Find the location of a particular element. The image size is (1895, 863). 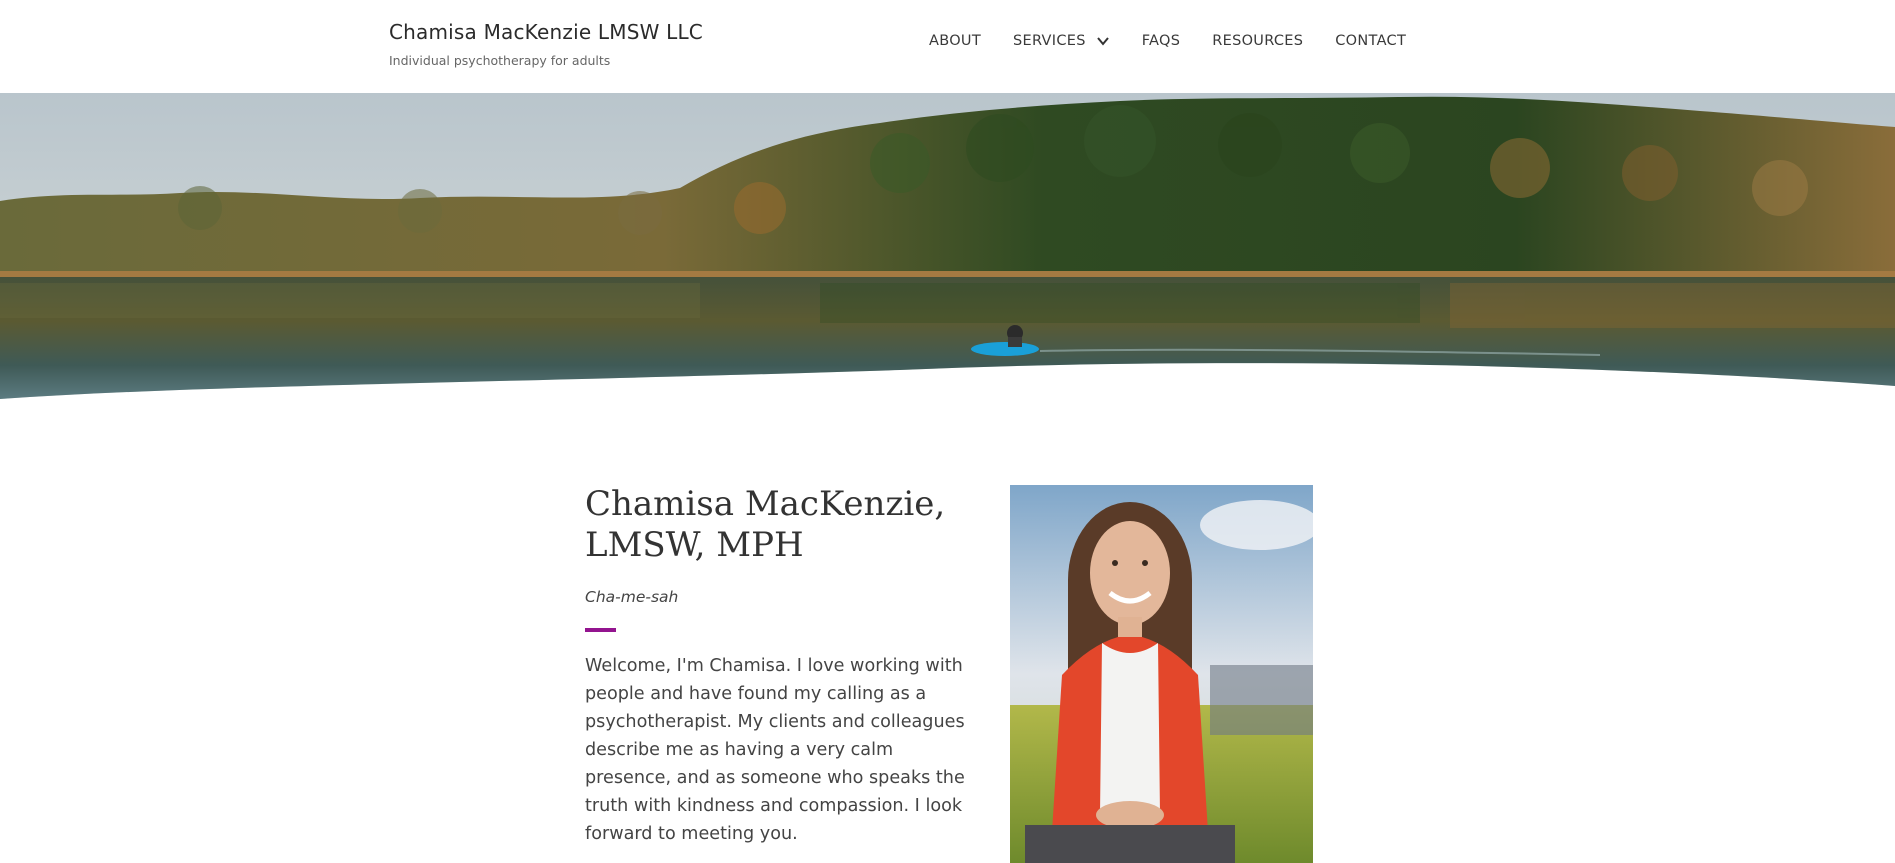

nav-item-label: ABOUT is located at coordinates (955, 41).